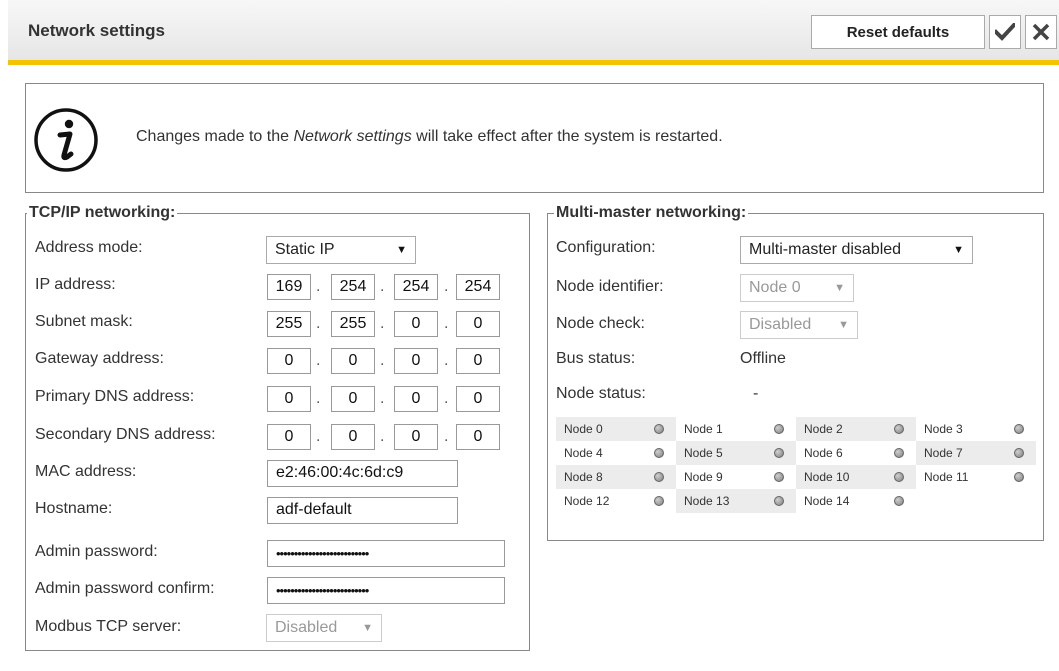 The height and width of the screenshot is (671, 1059). I want to click on node-label: Node 6, so click(823, 453).